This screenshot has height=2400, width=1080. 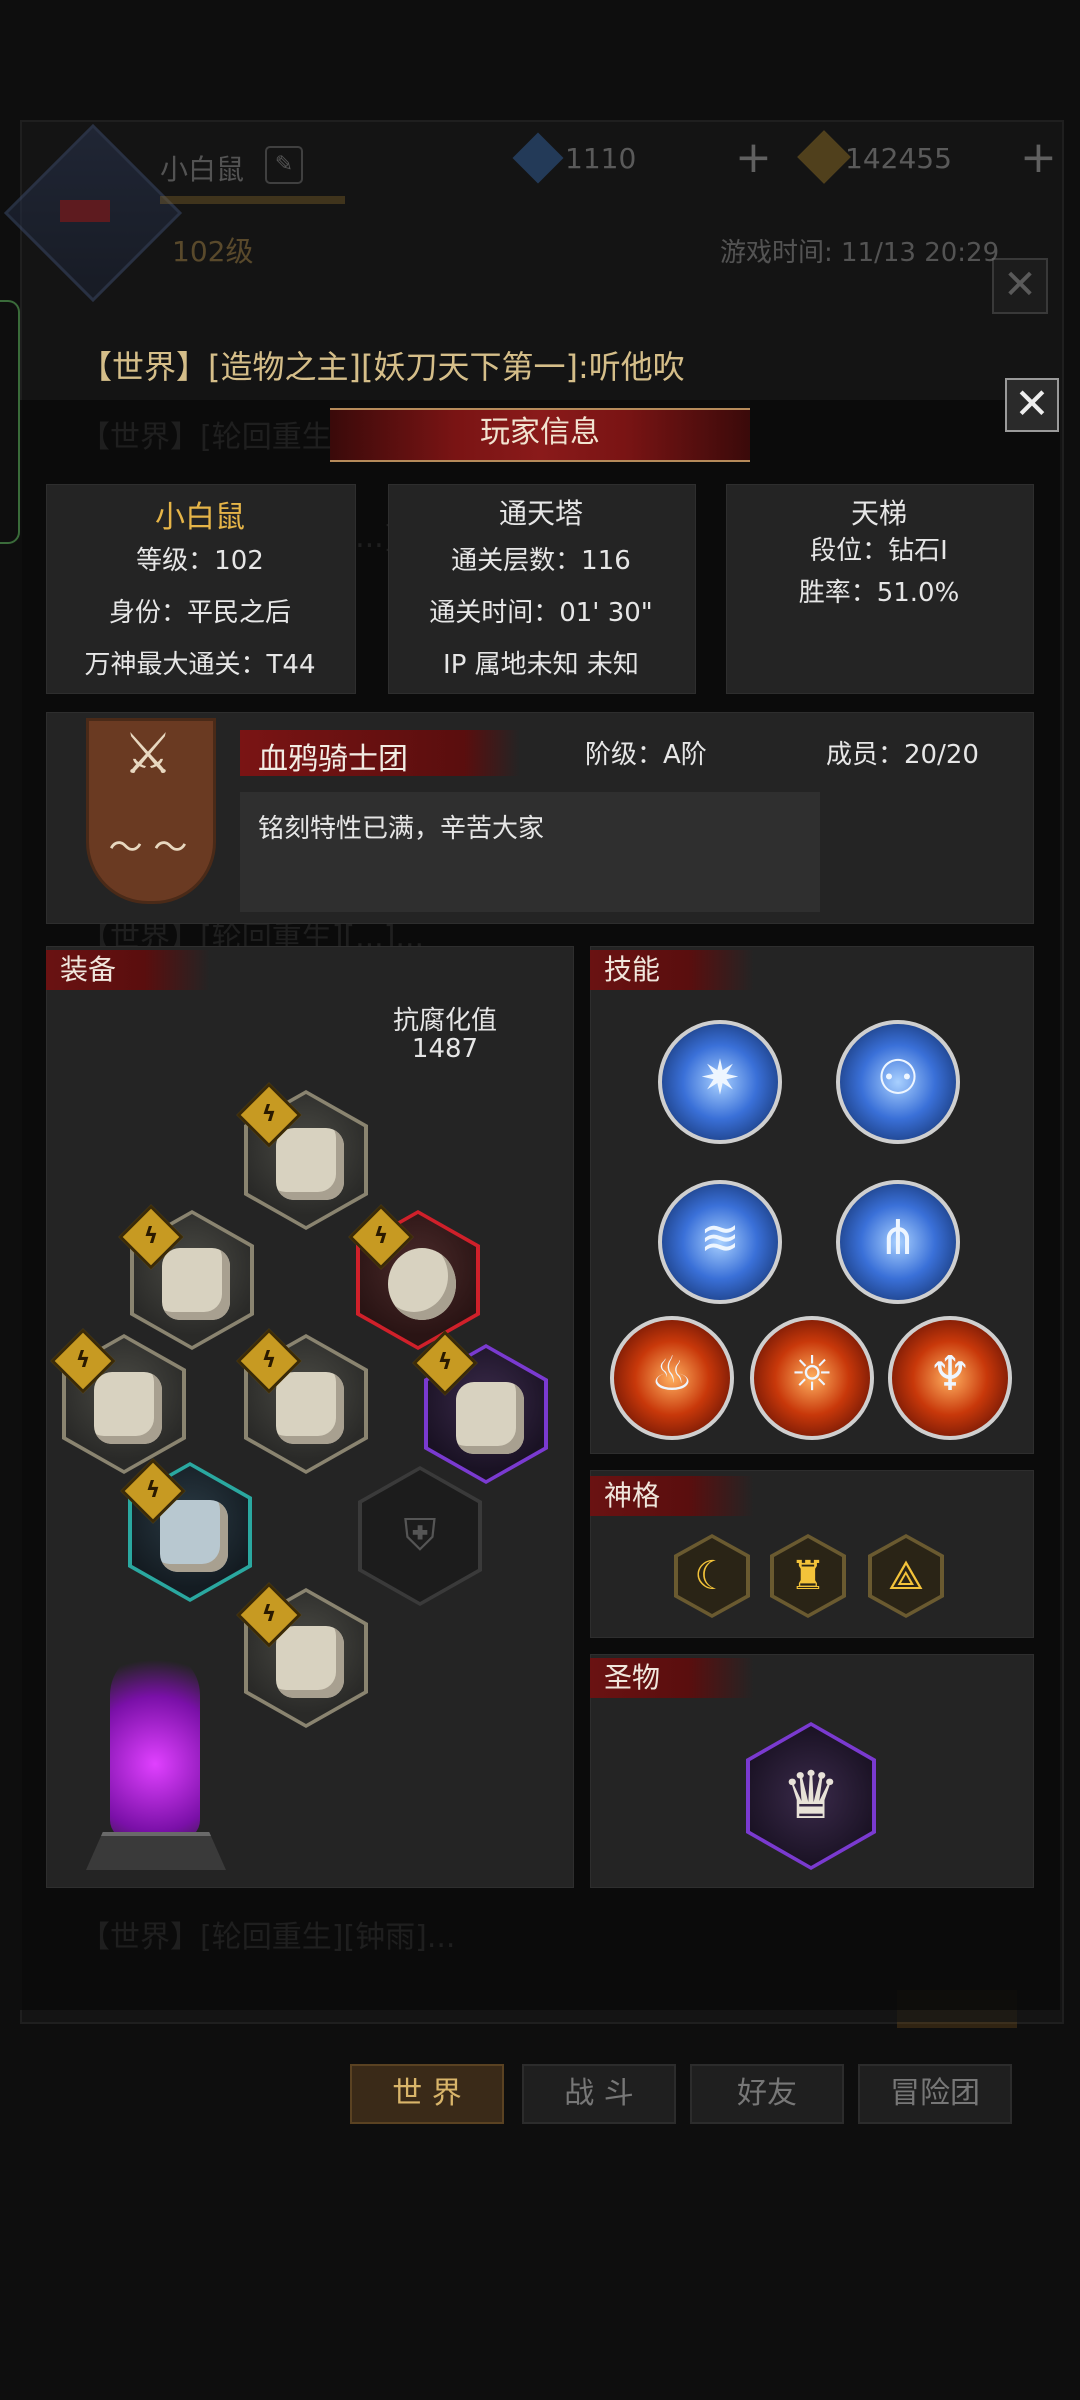 What do you see at coordinates (444, 1021) in the screenshot?
I see `corrosion-label: 抗腐化值` at bounding box center [444, 1021].